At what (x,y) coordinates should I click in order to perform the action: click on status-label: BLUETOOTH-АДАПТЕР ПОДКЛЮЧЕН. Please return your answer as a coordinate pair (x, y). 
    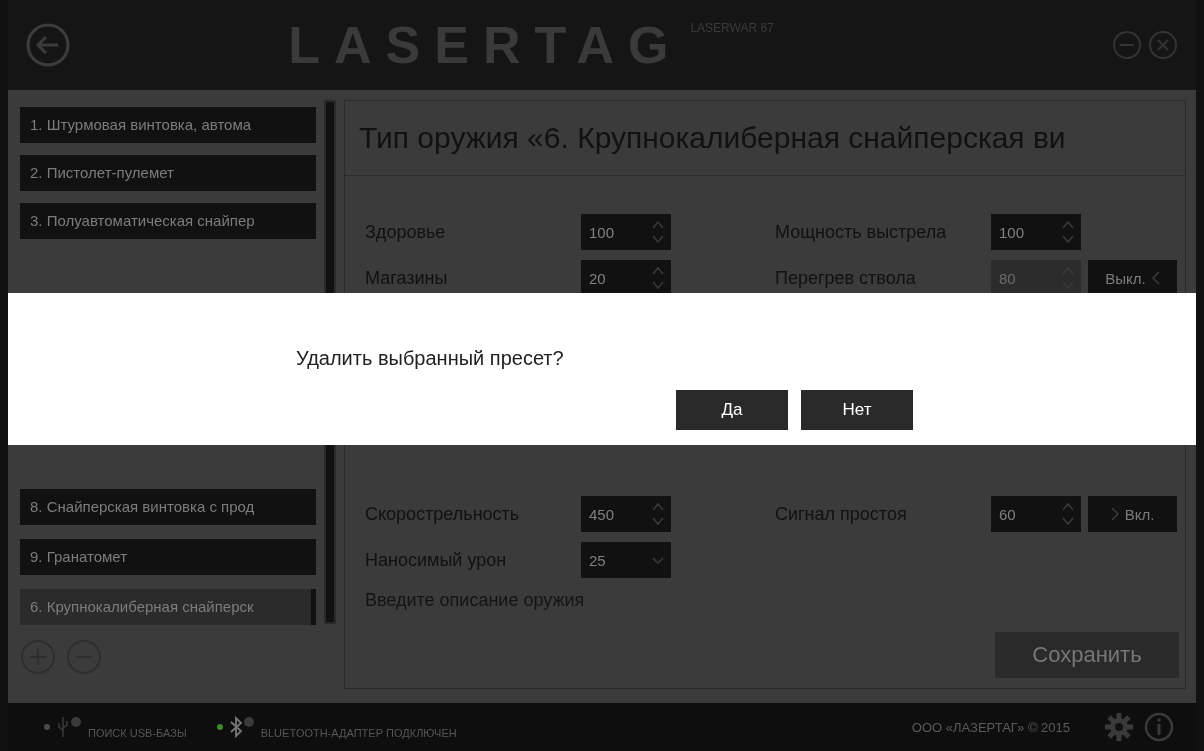
    Looking at the image, I should click on (358, 733).